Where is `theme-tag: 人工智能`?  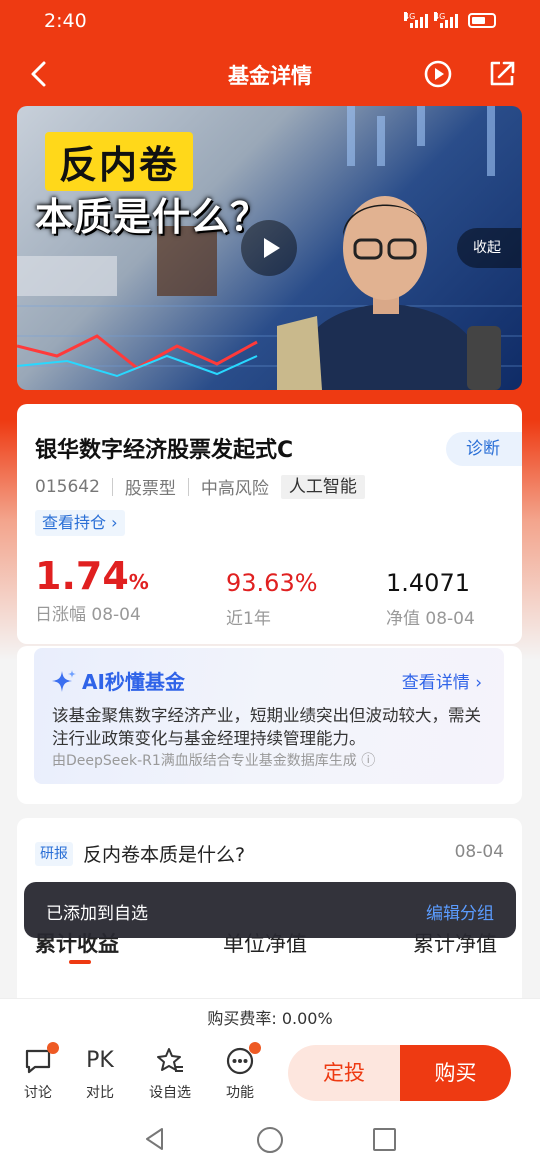
theme-tag: 人工智能 is located at coordinates (322, 486).